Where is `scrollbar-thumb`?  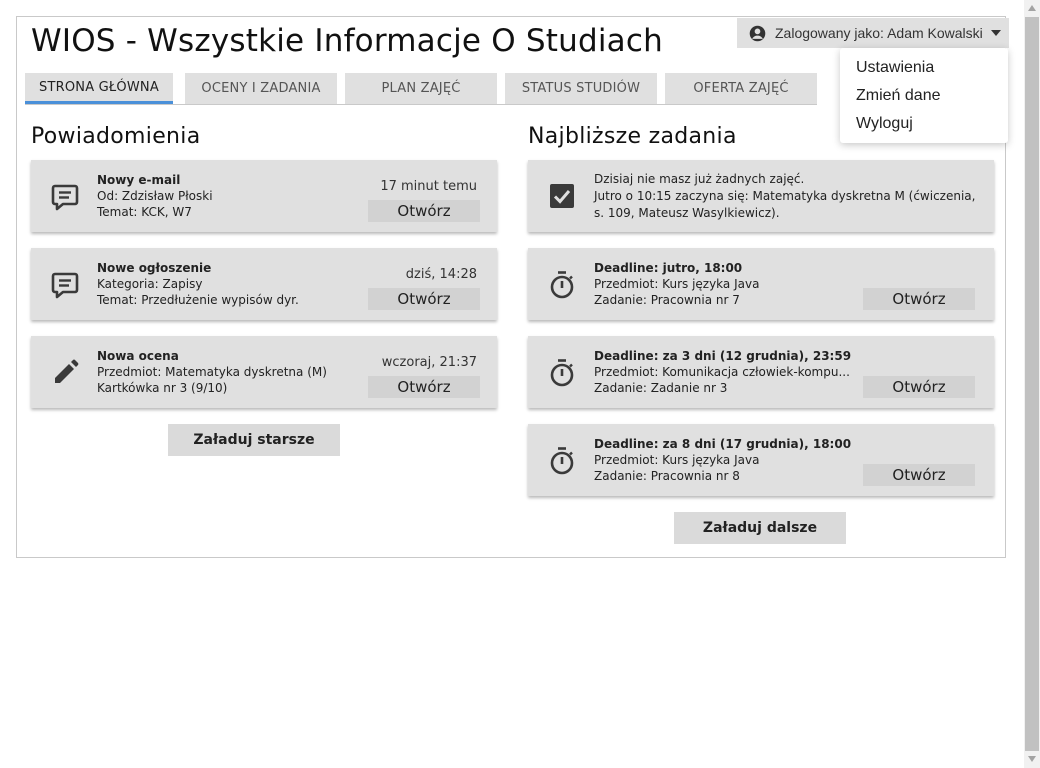 scrollbar-thumb is located at coordinates (1032, 384).